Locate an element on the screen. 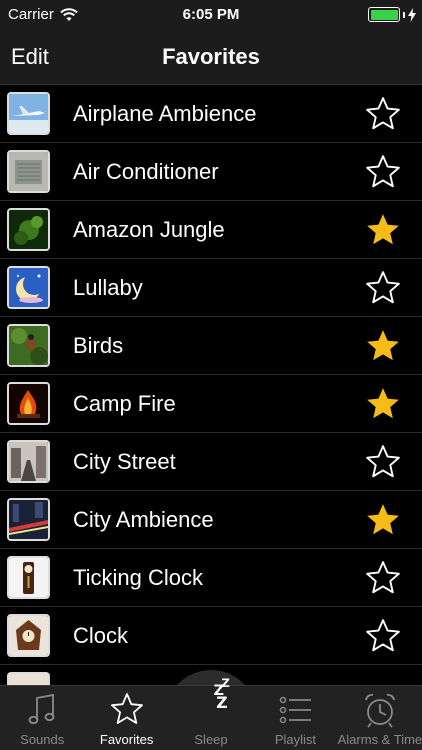 Image resolution: width=422 pixels, height=750 pixels. city-ambience-thumbnail is located at coordinates (28, 519).